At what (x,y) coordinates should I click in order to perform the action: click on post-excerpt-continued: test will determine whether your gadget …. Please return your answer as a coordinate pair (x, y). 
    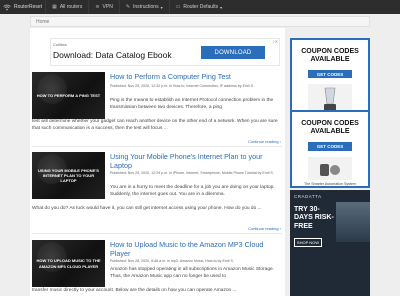
    Looking at the image, I should click on (155, 125).